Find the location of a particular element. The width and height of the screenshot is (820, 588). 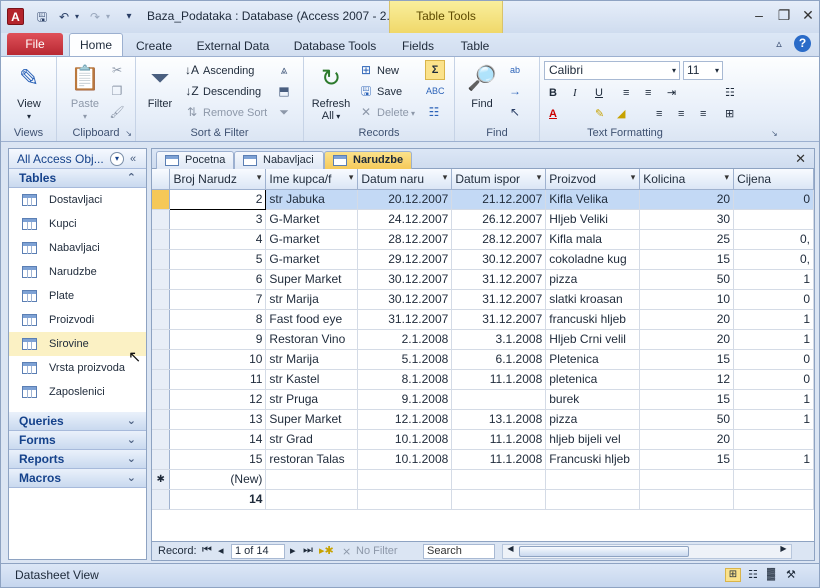

nav-table-item: Nabavljaci is located at coordinates (77, 248).